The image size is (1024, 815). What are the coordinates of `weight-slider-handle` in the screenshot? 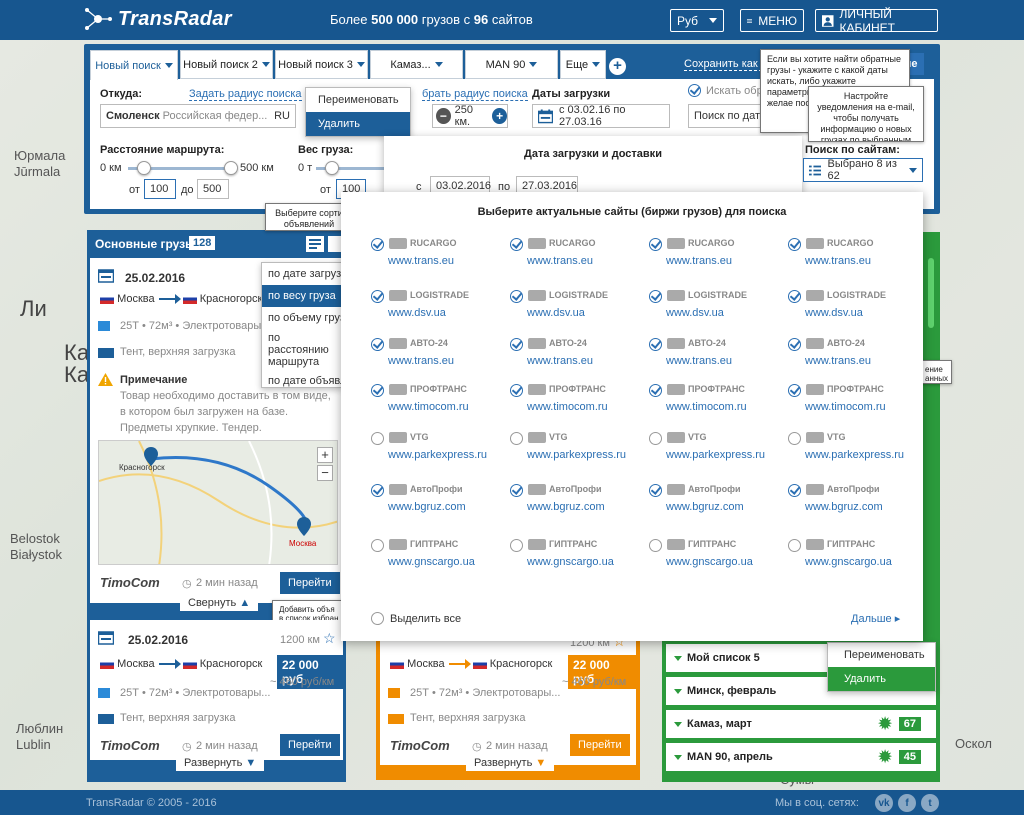 It's located at (332, 168).